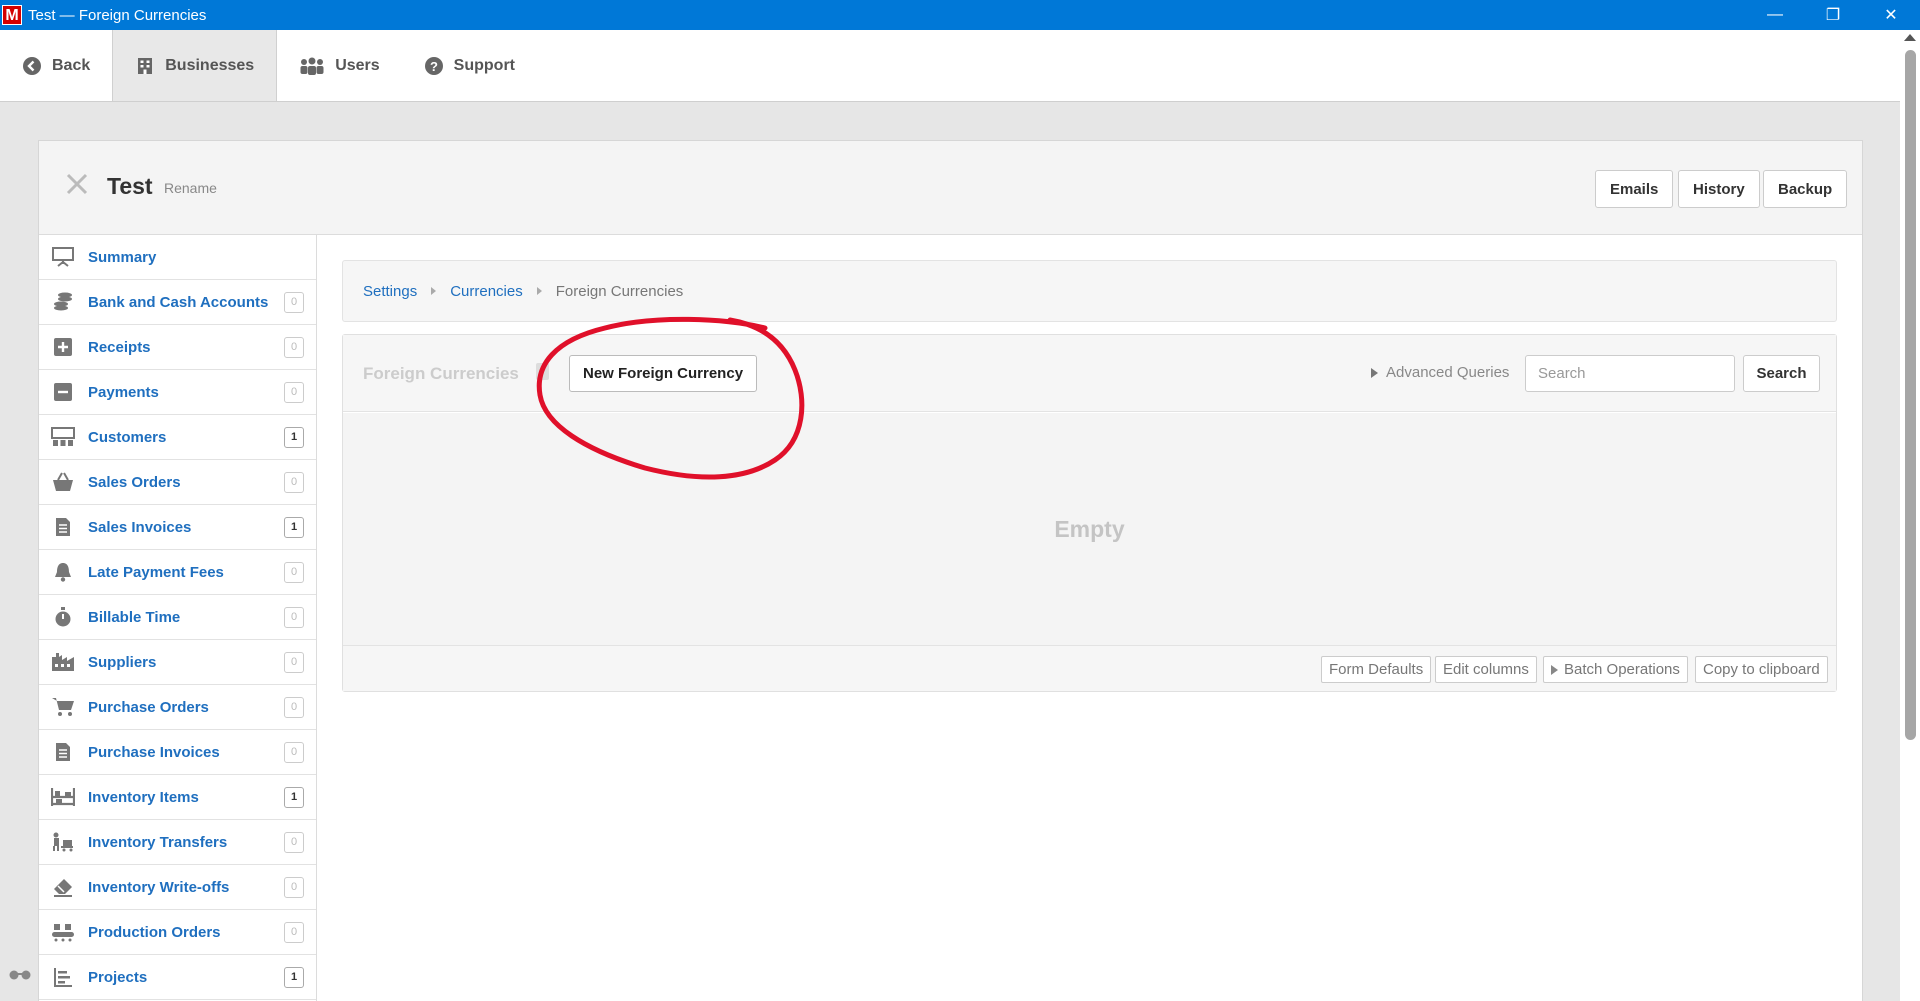 This screenshot has height=1001, width=1920. I want to click on search-input, so click(1630, 373).